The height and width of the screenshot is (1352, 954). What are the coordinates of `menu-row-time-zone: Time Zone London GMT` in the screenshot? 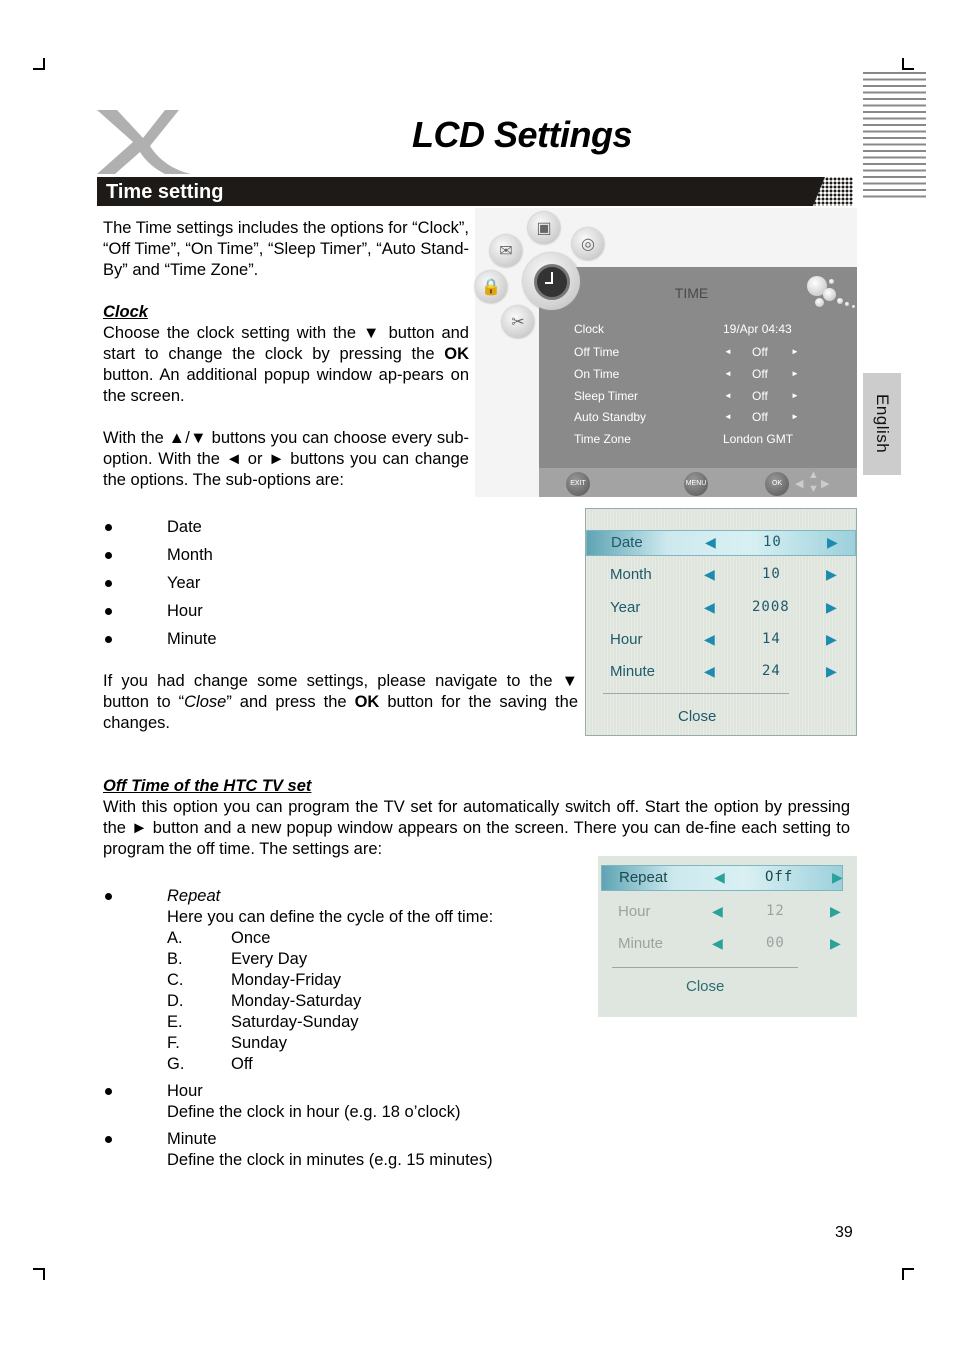 It's located at (694, 443).